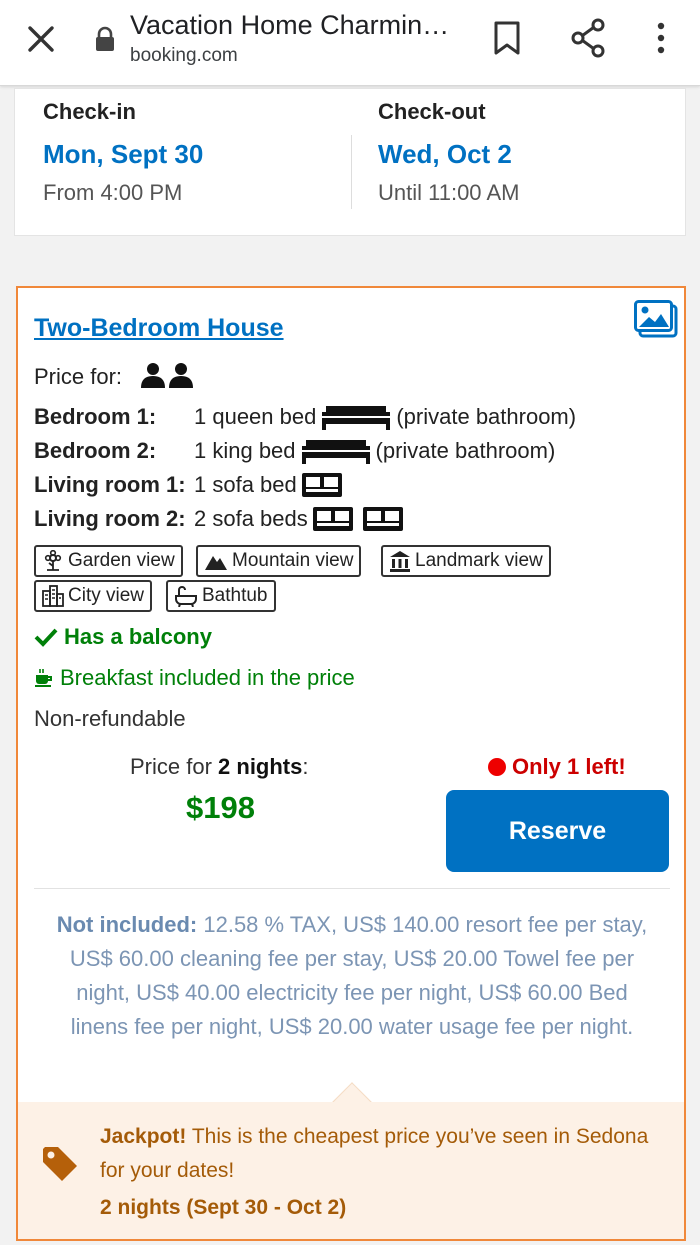 The height and width of the screenshot is (1245, 700). What do you see at coordinates (557, 831) in the screenshot?
I see `reserve-button: Reserve` at bounding box center [557, 831].